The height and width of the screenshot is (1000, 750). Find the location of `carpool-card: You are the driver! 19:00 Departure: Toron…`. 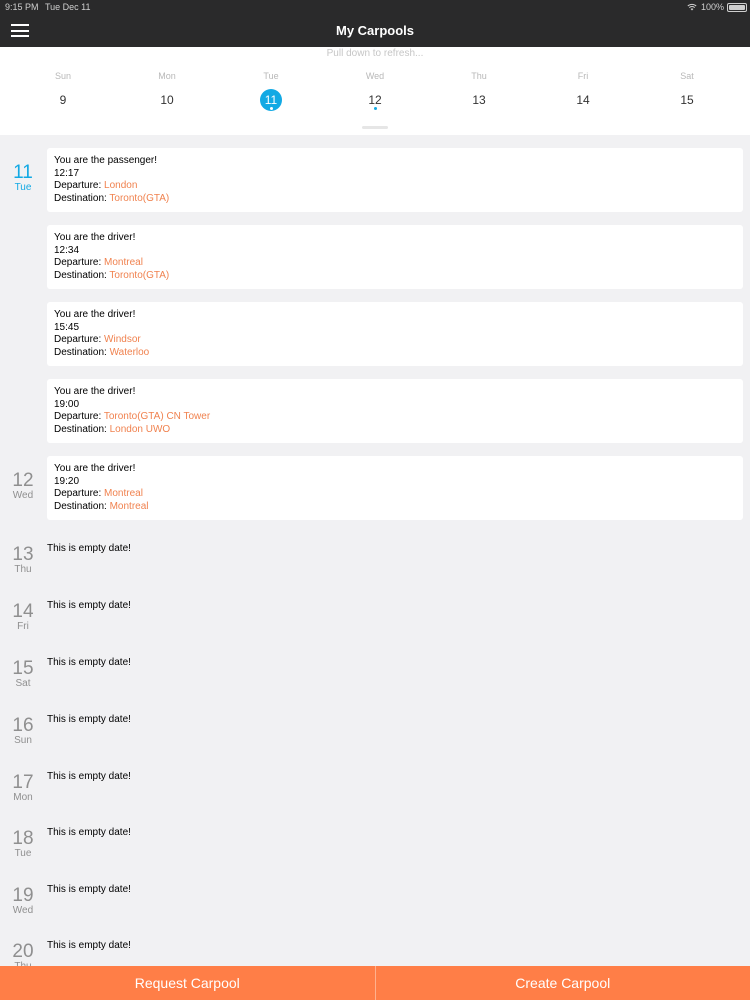

carpool-card: You are the driver! 19:00 Departure: Toron… is located at coordinates (395, 411).